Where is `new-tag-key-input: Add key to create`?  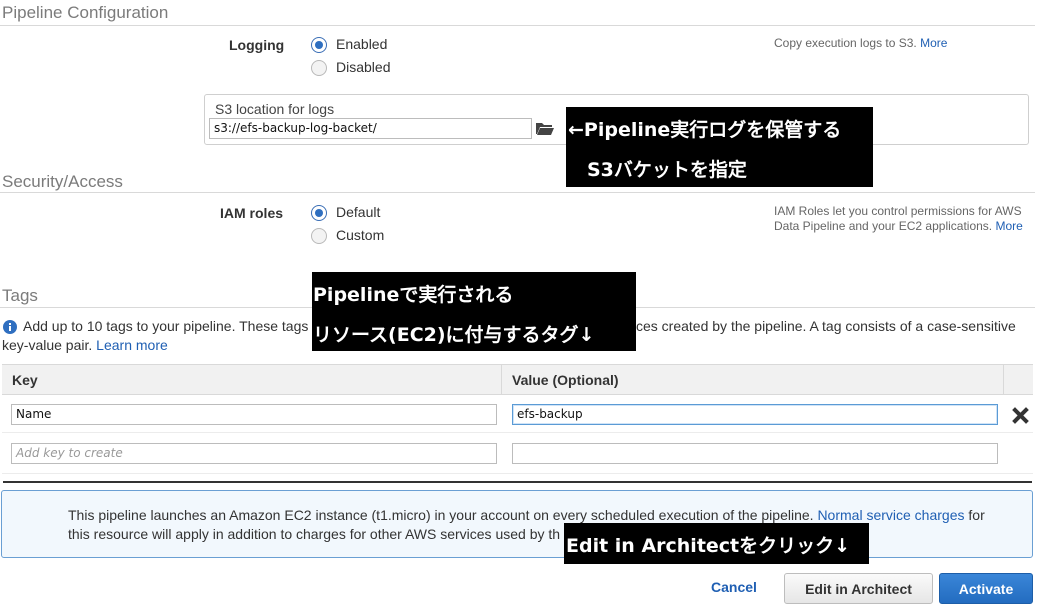 new-tag-key-input: Add key to create is located at coordinates (254, 453).